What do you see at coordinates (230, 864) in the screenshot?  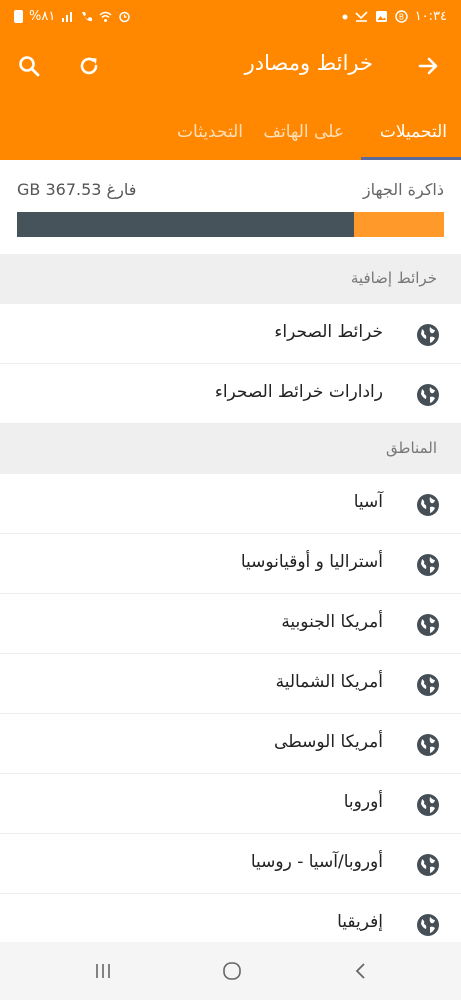 I see `list-item-region: أوروبا/آسيا - روسيا` at bounding box center [230, 864].